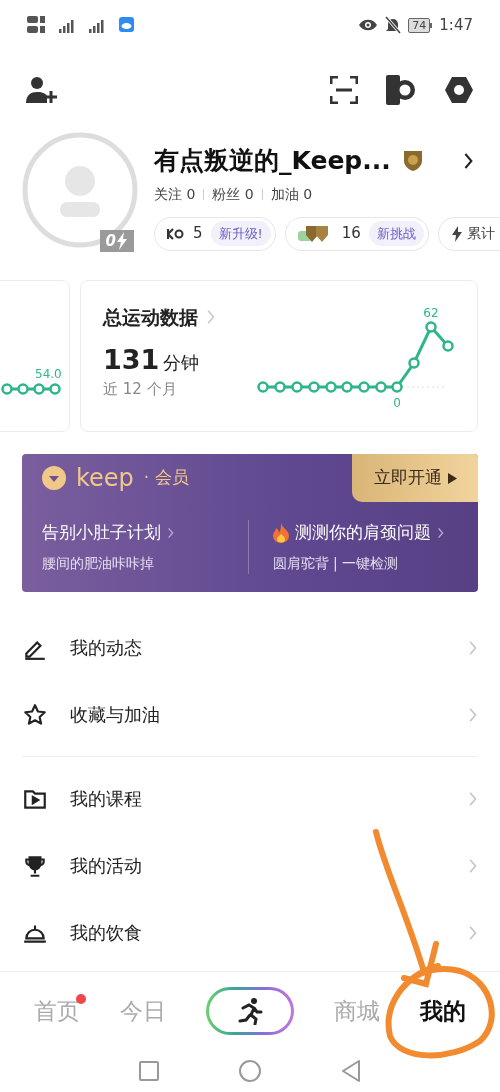  I want to click on follow-stat: 关注 0, so click(175, 194).